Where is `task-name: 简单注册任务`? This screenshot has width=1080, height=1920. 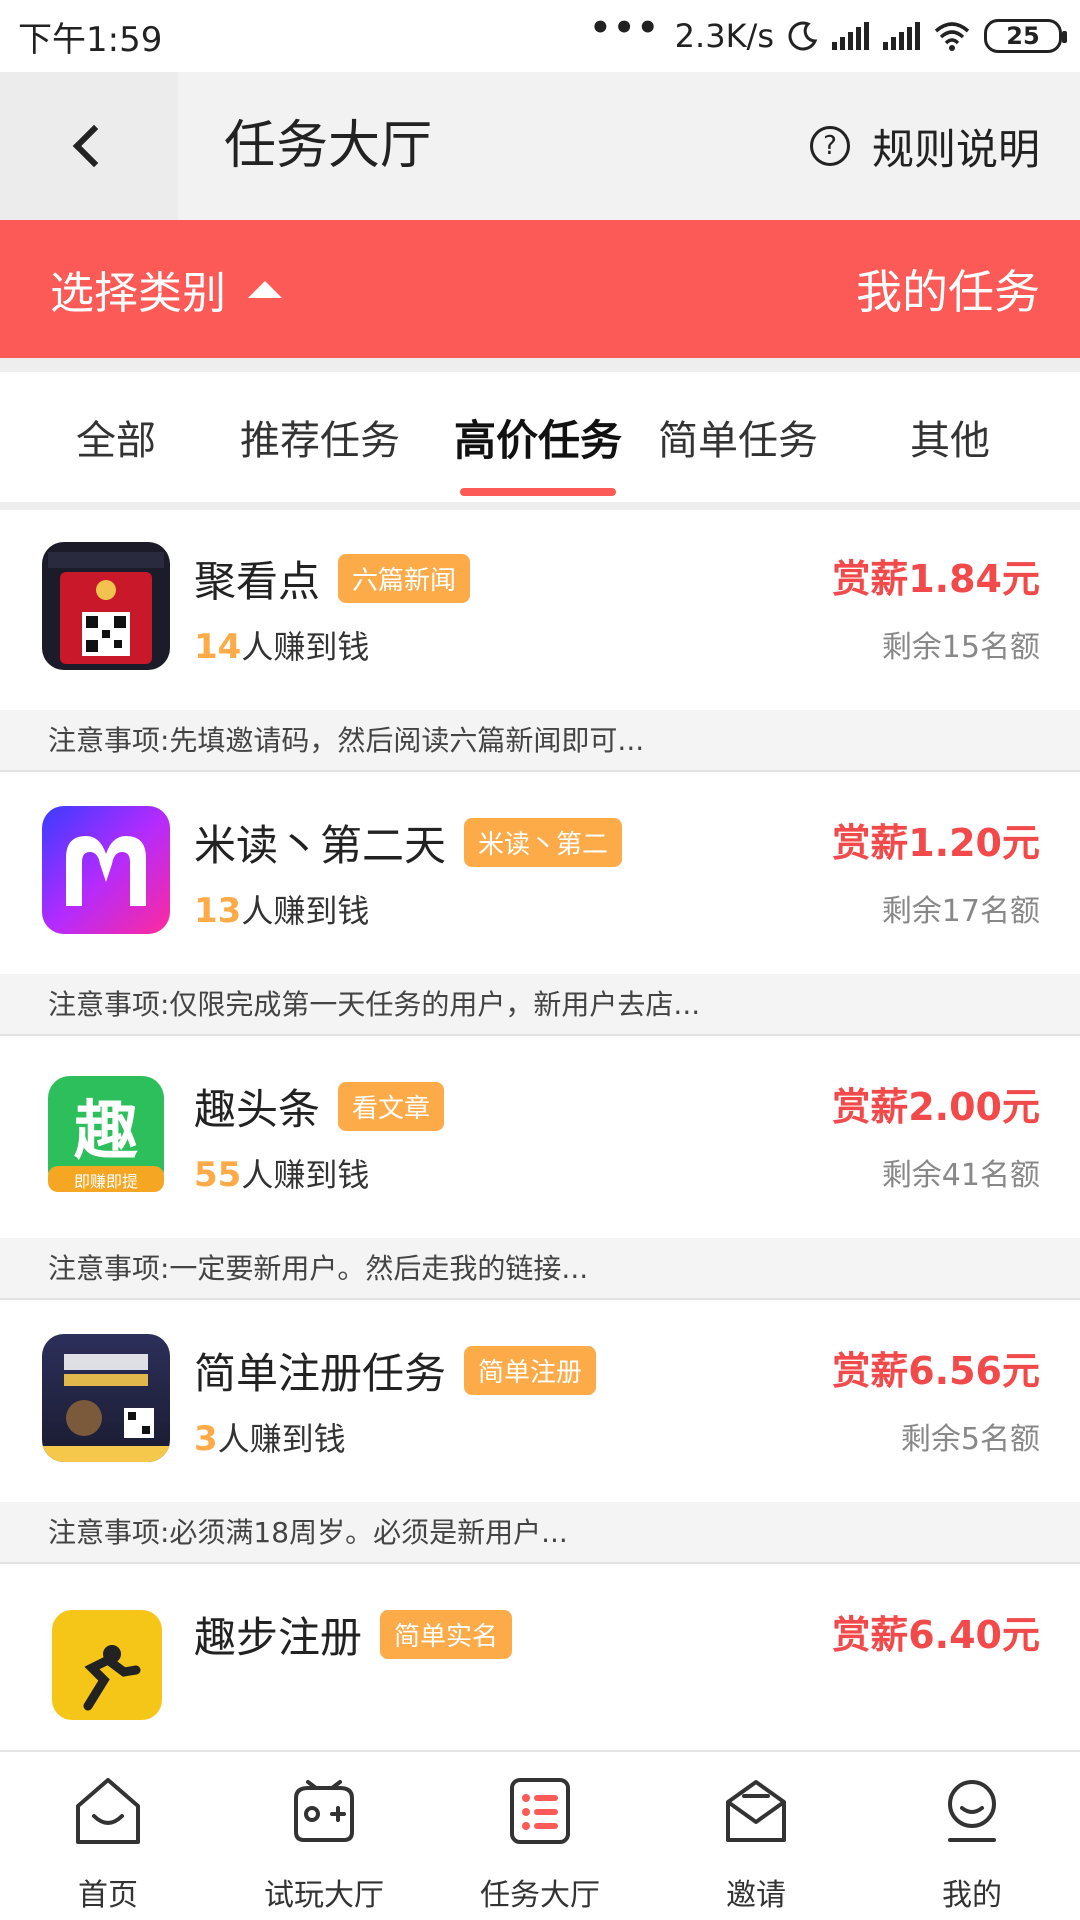
task-name: 简单注册任务 is located at coordinates (320, 1373).